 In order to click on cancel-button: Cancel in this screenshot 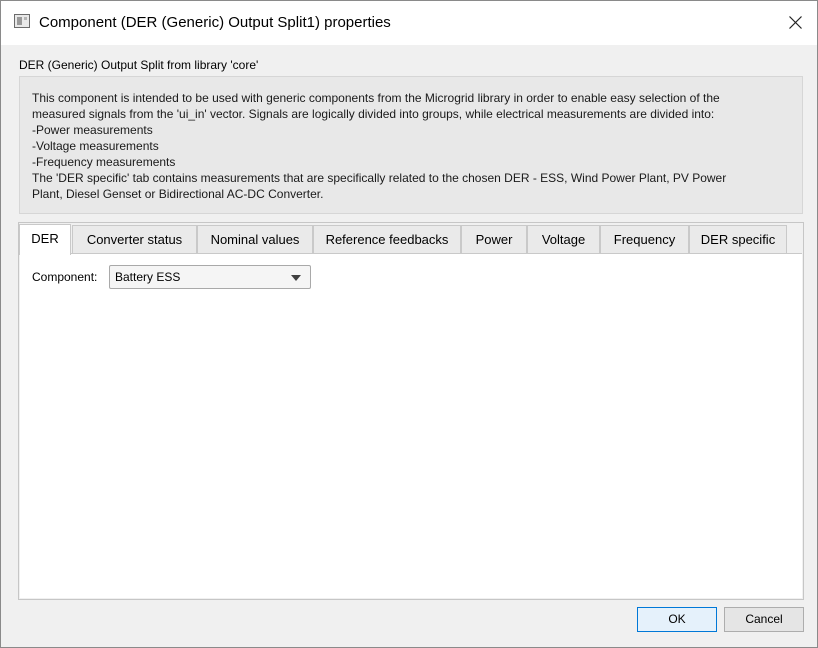, I will do `click(764, 619)`.